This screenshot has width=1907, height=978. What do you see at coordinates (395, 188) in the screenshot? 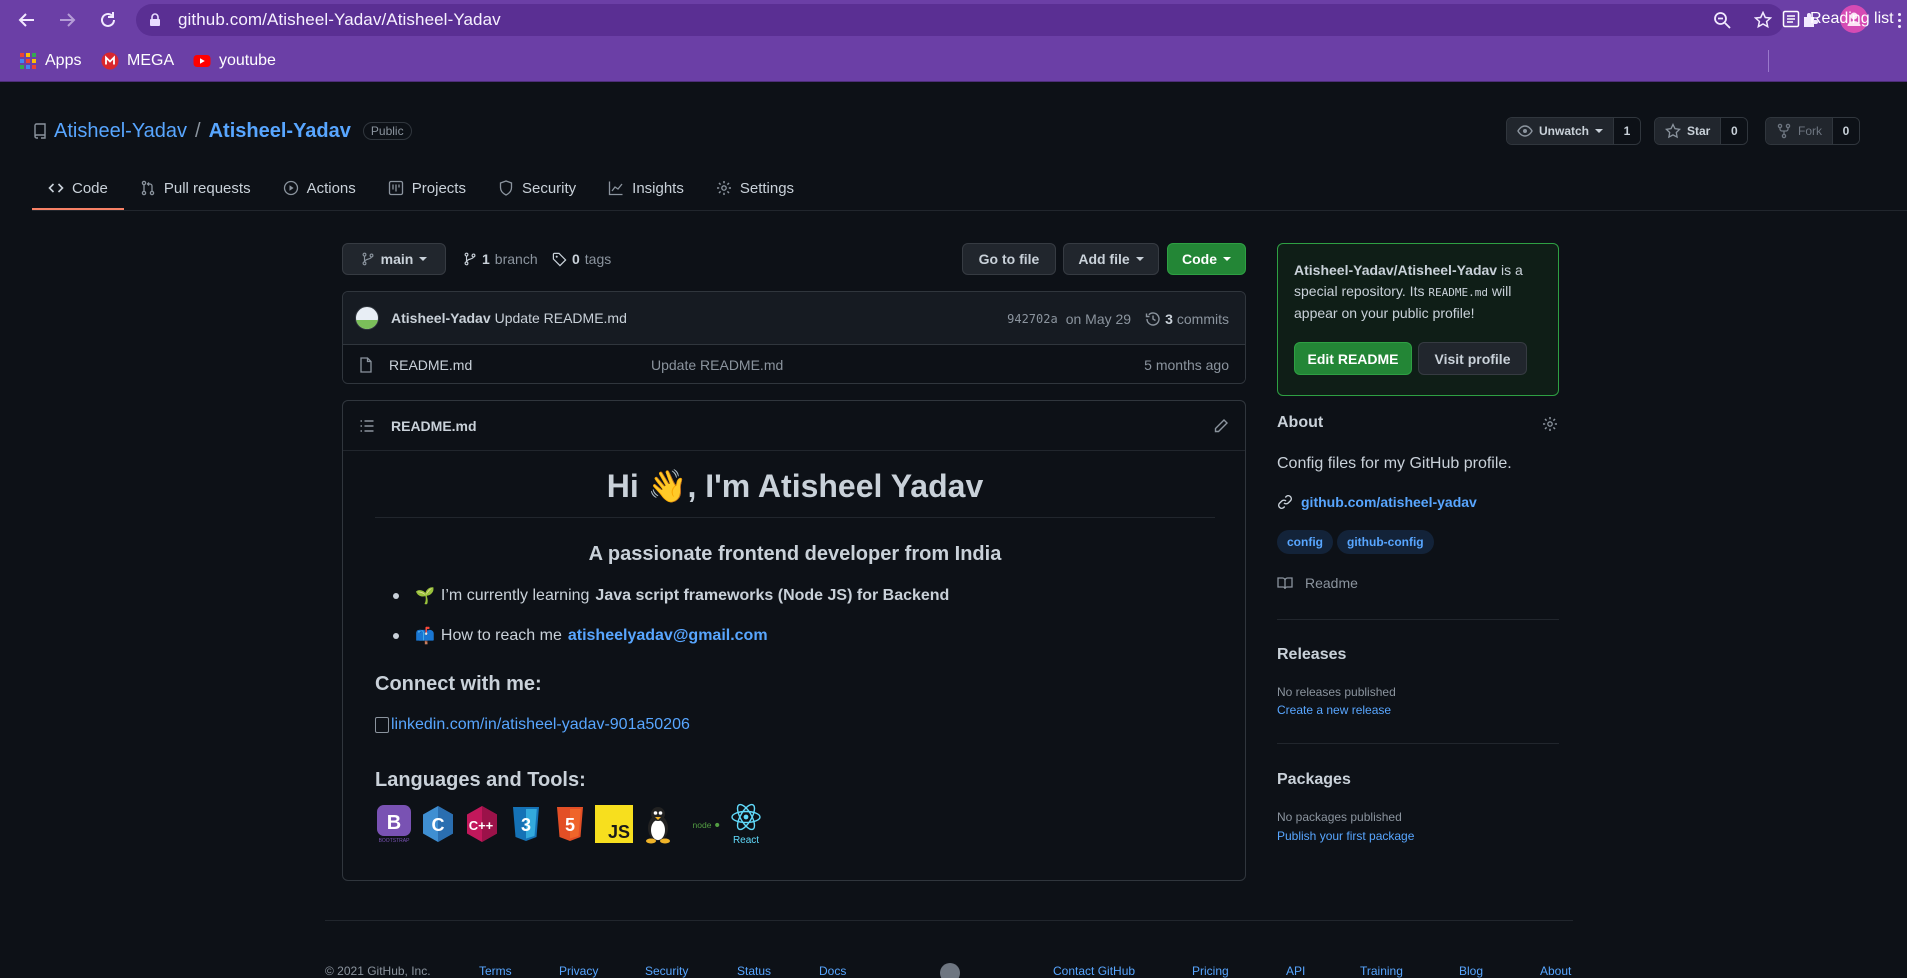
I see `project-icon` at bounding box center [395, 188].